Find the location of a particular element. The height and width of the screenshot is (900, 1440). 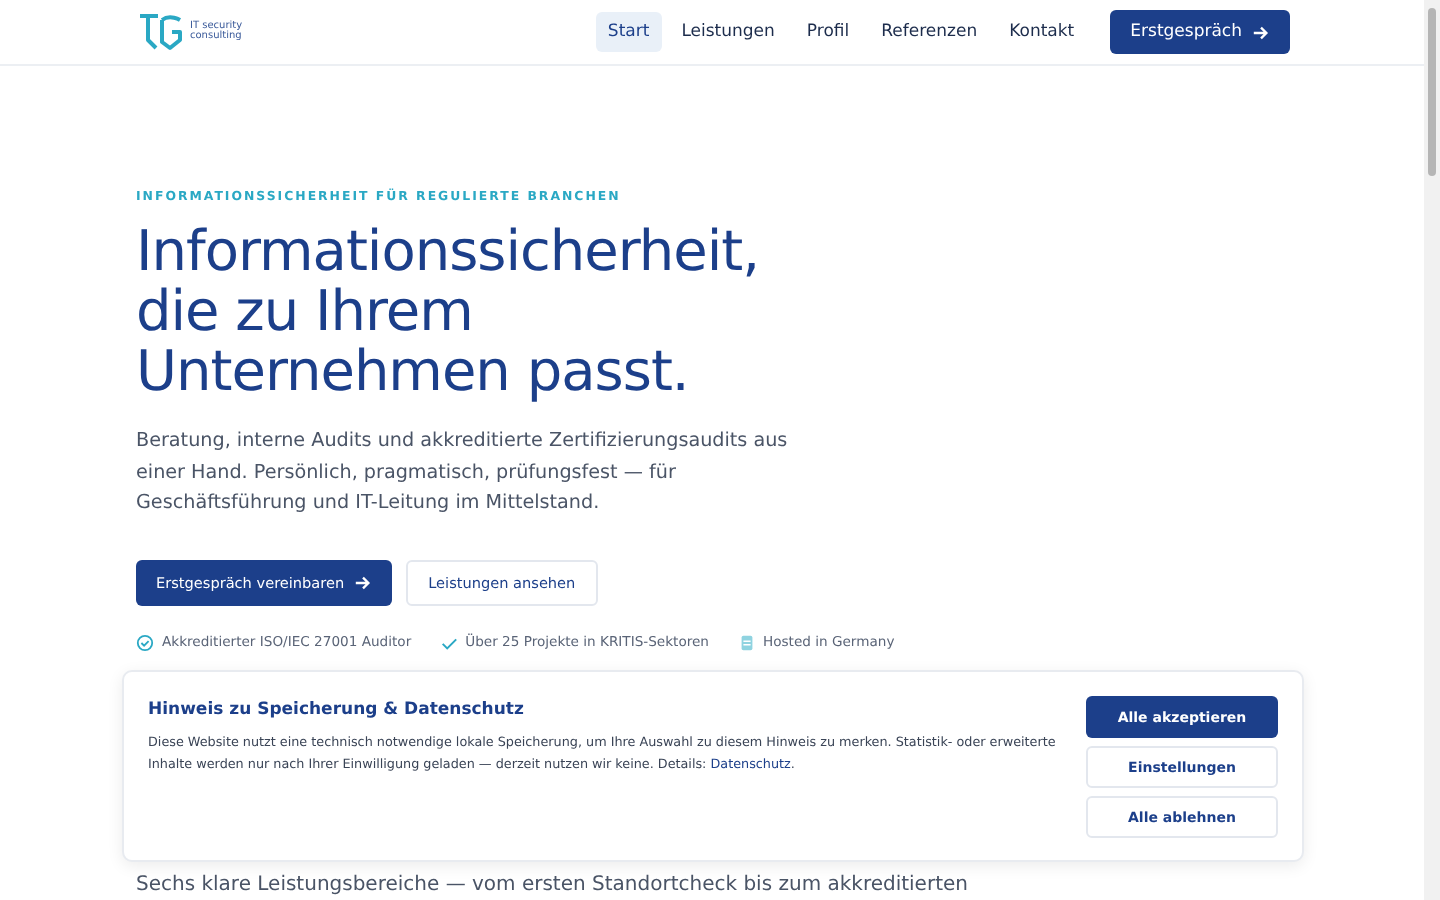

headline: Unternehmen passt. is located at coordinates (413, 372).